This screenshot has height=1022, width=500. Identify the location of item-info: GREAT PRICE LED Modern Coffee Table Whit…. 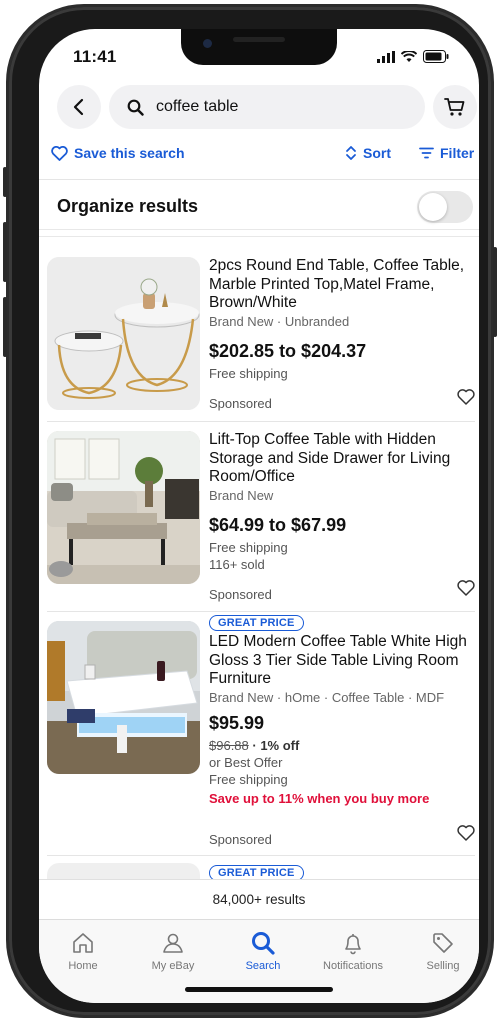
(343, 709).